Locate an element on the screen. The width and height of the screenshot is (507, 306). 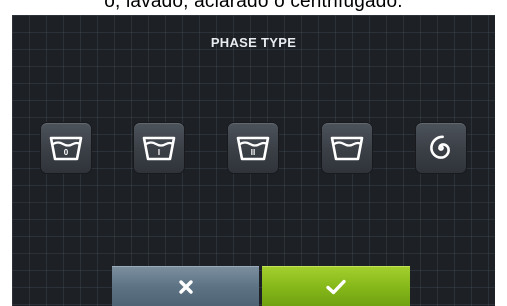
cancel-button is located at coordinates (185, 286).